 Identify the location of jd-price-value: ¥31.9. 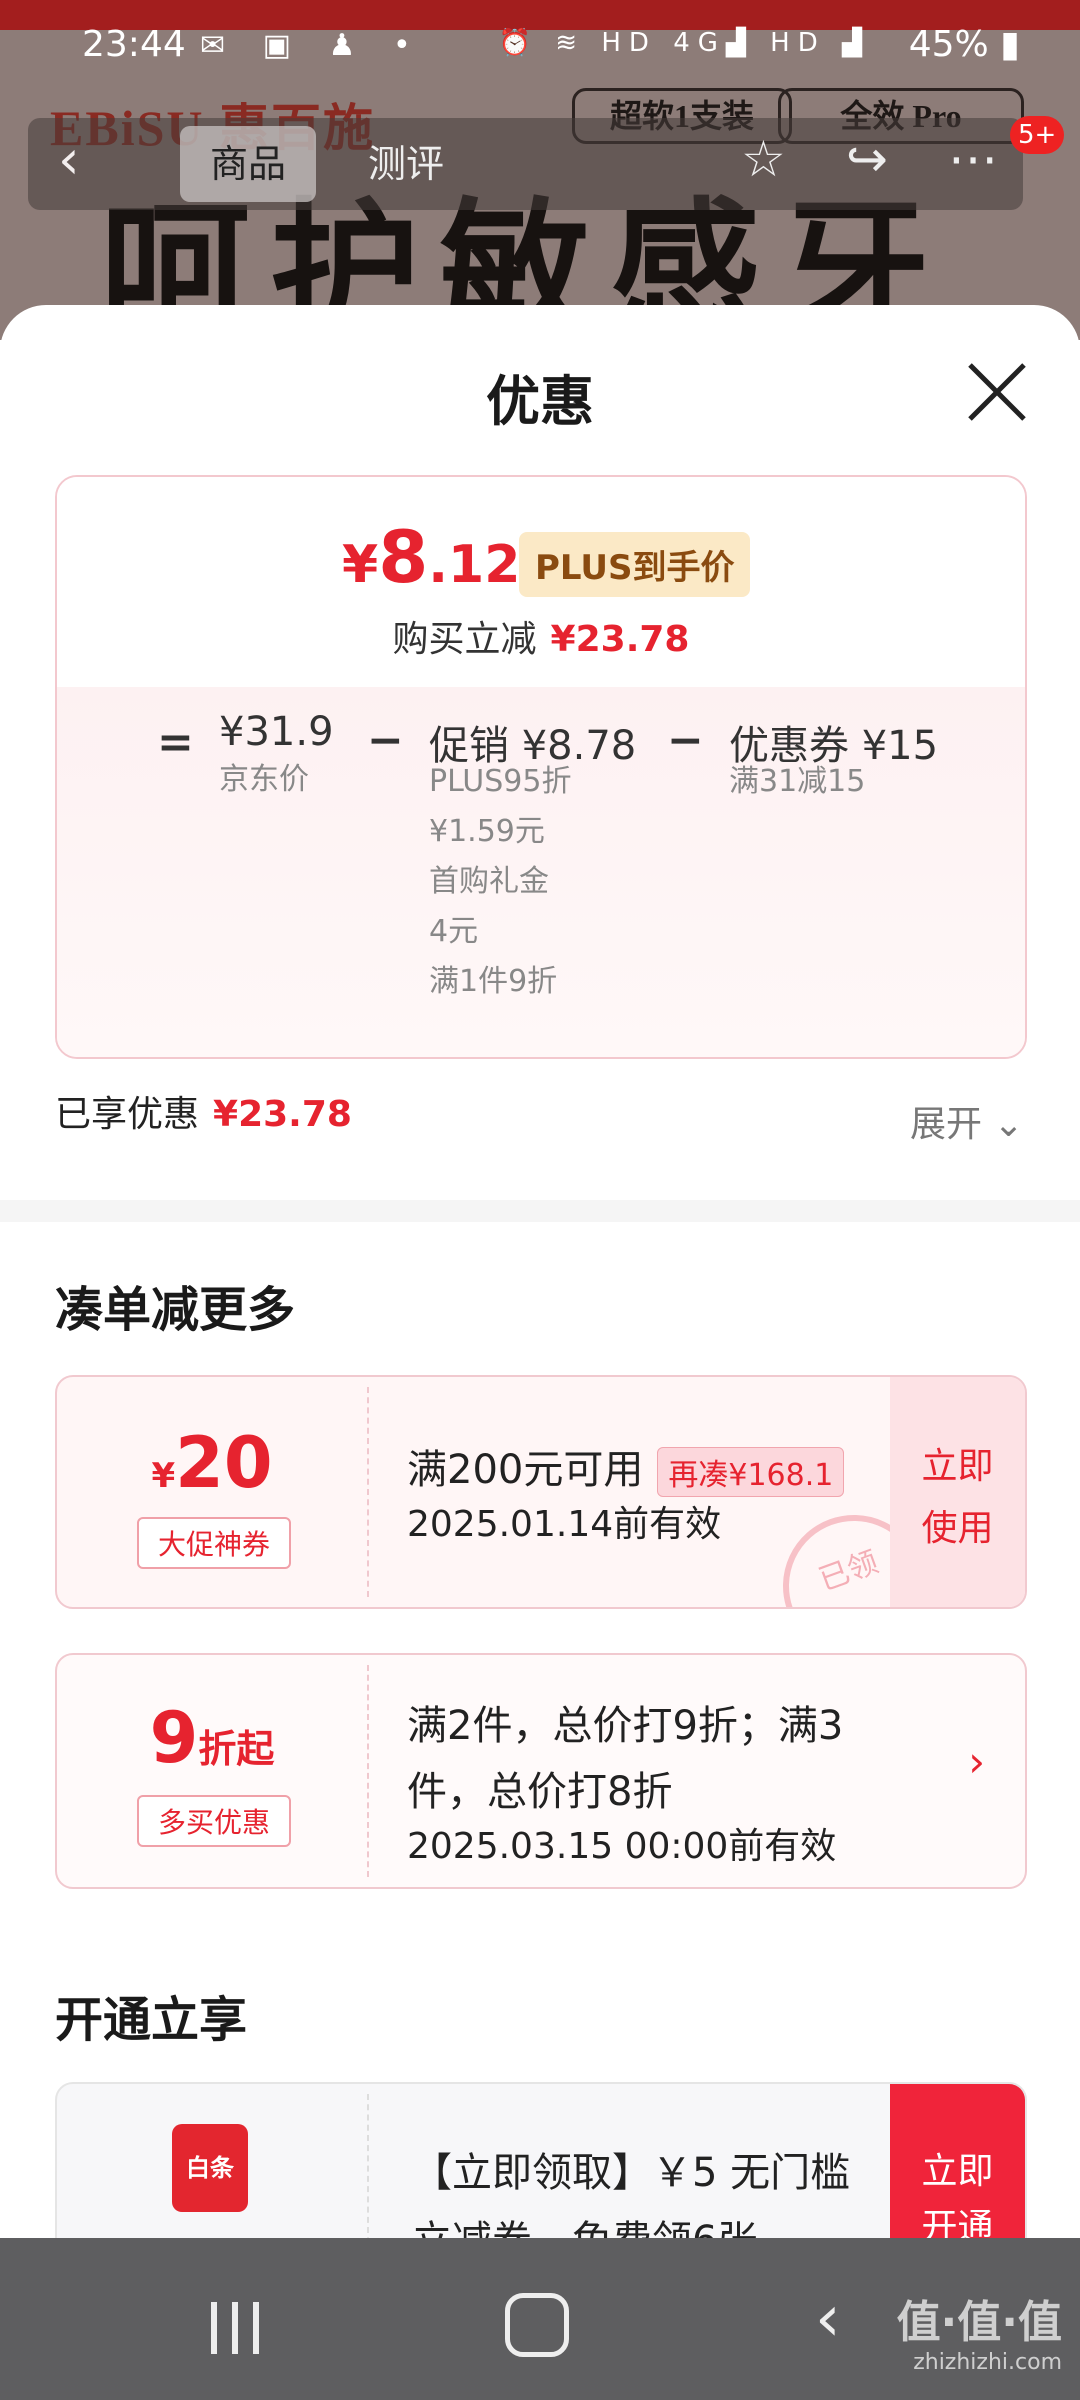
(276, 732).